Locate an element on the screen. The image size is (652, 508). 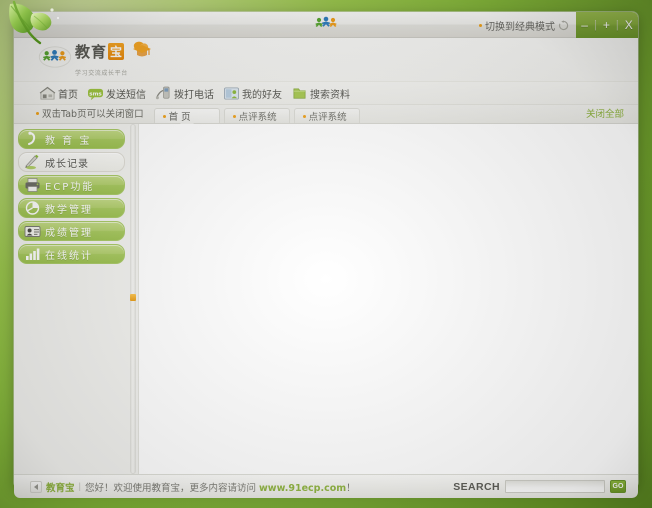
svg-text: sms is located at coordinates (95, 94).